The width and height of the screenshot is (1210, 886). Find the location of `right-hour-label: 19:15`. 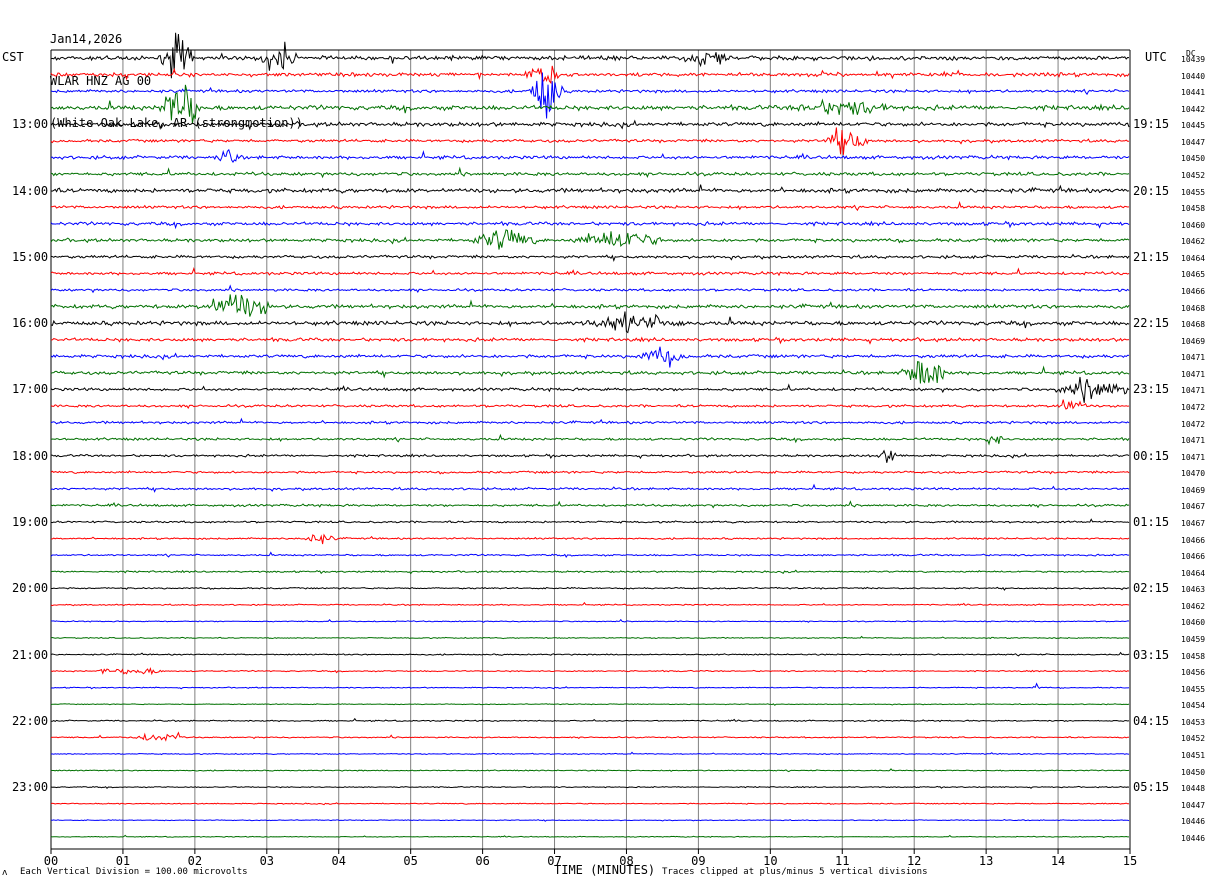

right-hour-label: 19:15 is located at coordinates (1151, 124).